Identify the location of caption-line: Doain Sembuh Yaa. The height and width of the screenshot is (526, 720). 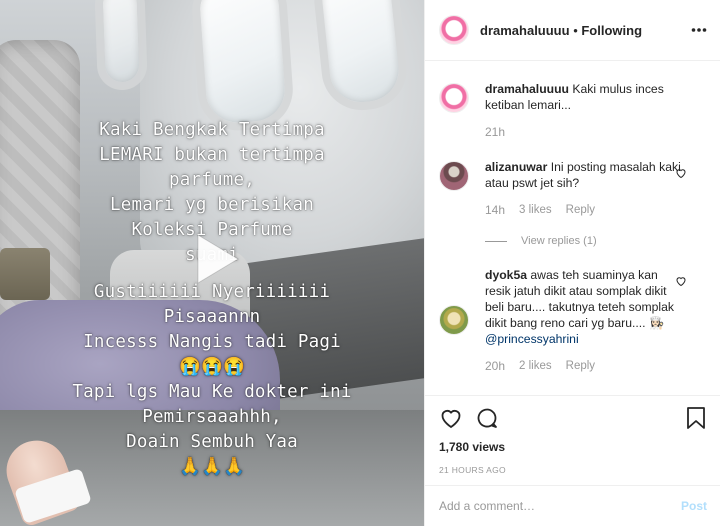
(212, 442).